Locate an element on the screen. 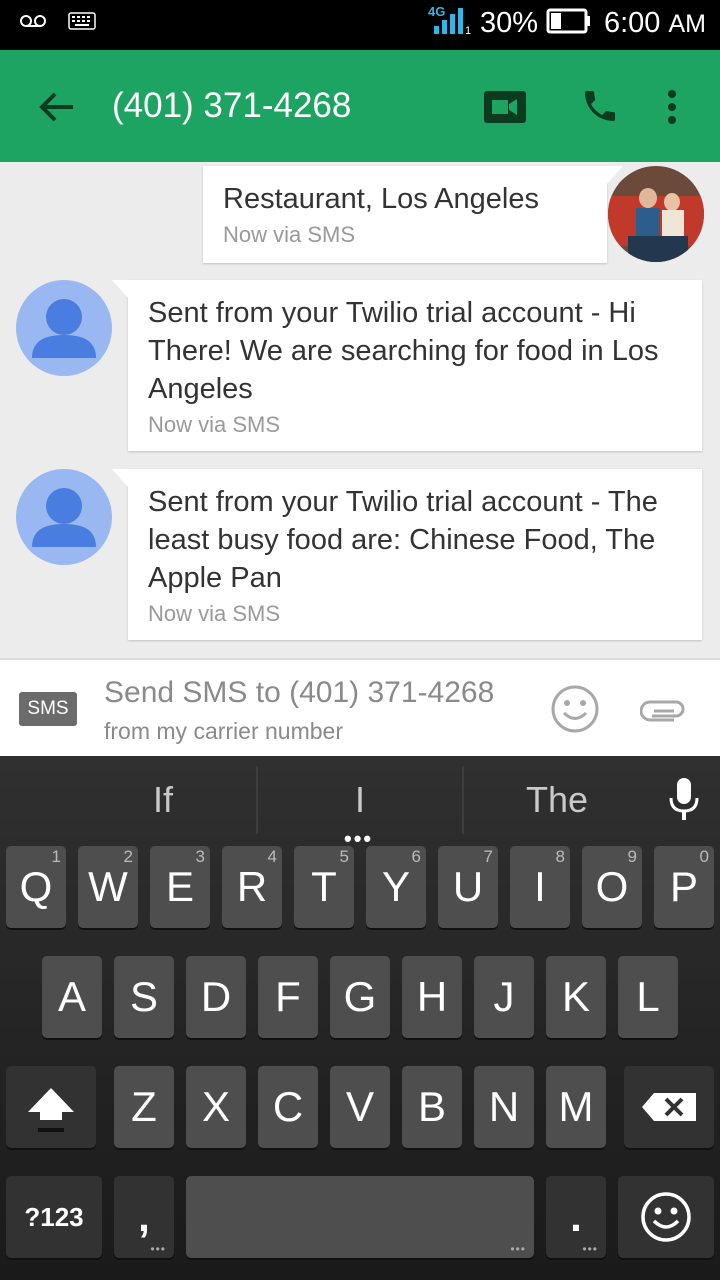 The width and height of the screenshot is (720, 1280). key-i: I8 is located at coordinates (540, 887).